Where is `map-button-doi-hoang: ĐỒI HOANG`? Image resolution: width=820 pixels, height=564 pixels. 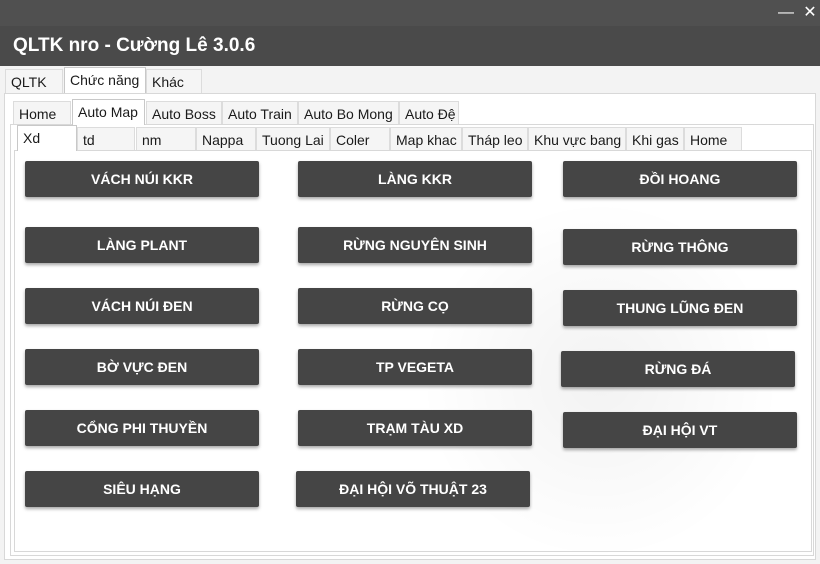 map-button-doi-hoang: ĐỒI HOANG is located at coordinates (680, 179).